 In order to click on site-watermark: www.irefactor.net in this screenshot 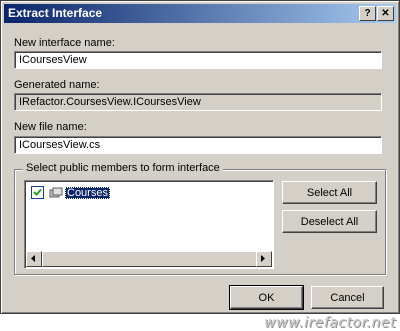, I will do `click(330, 323)`.